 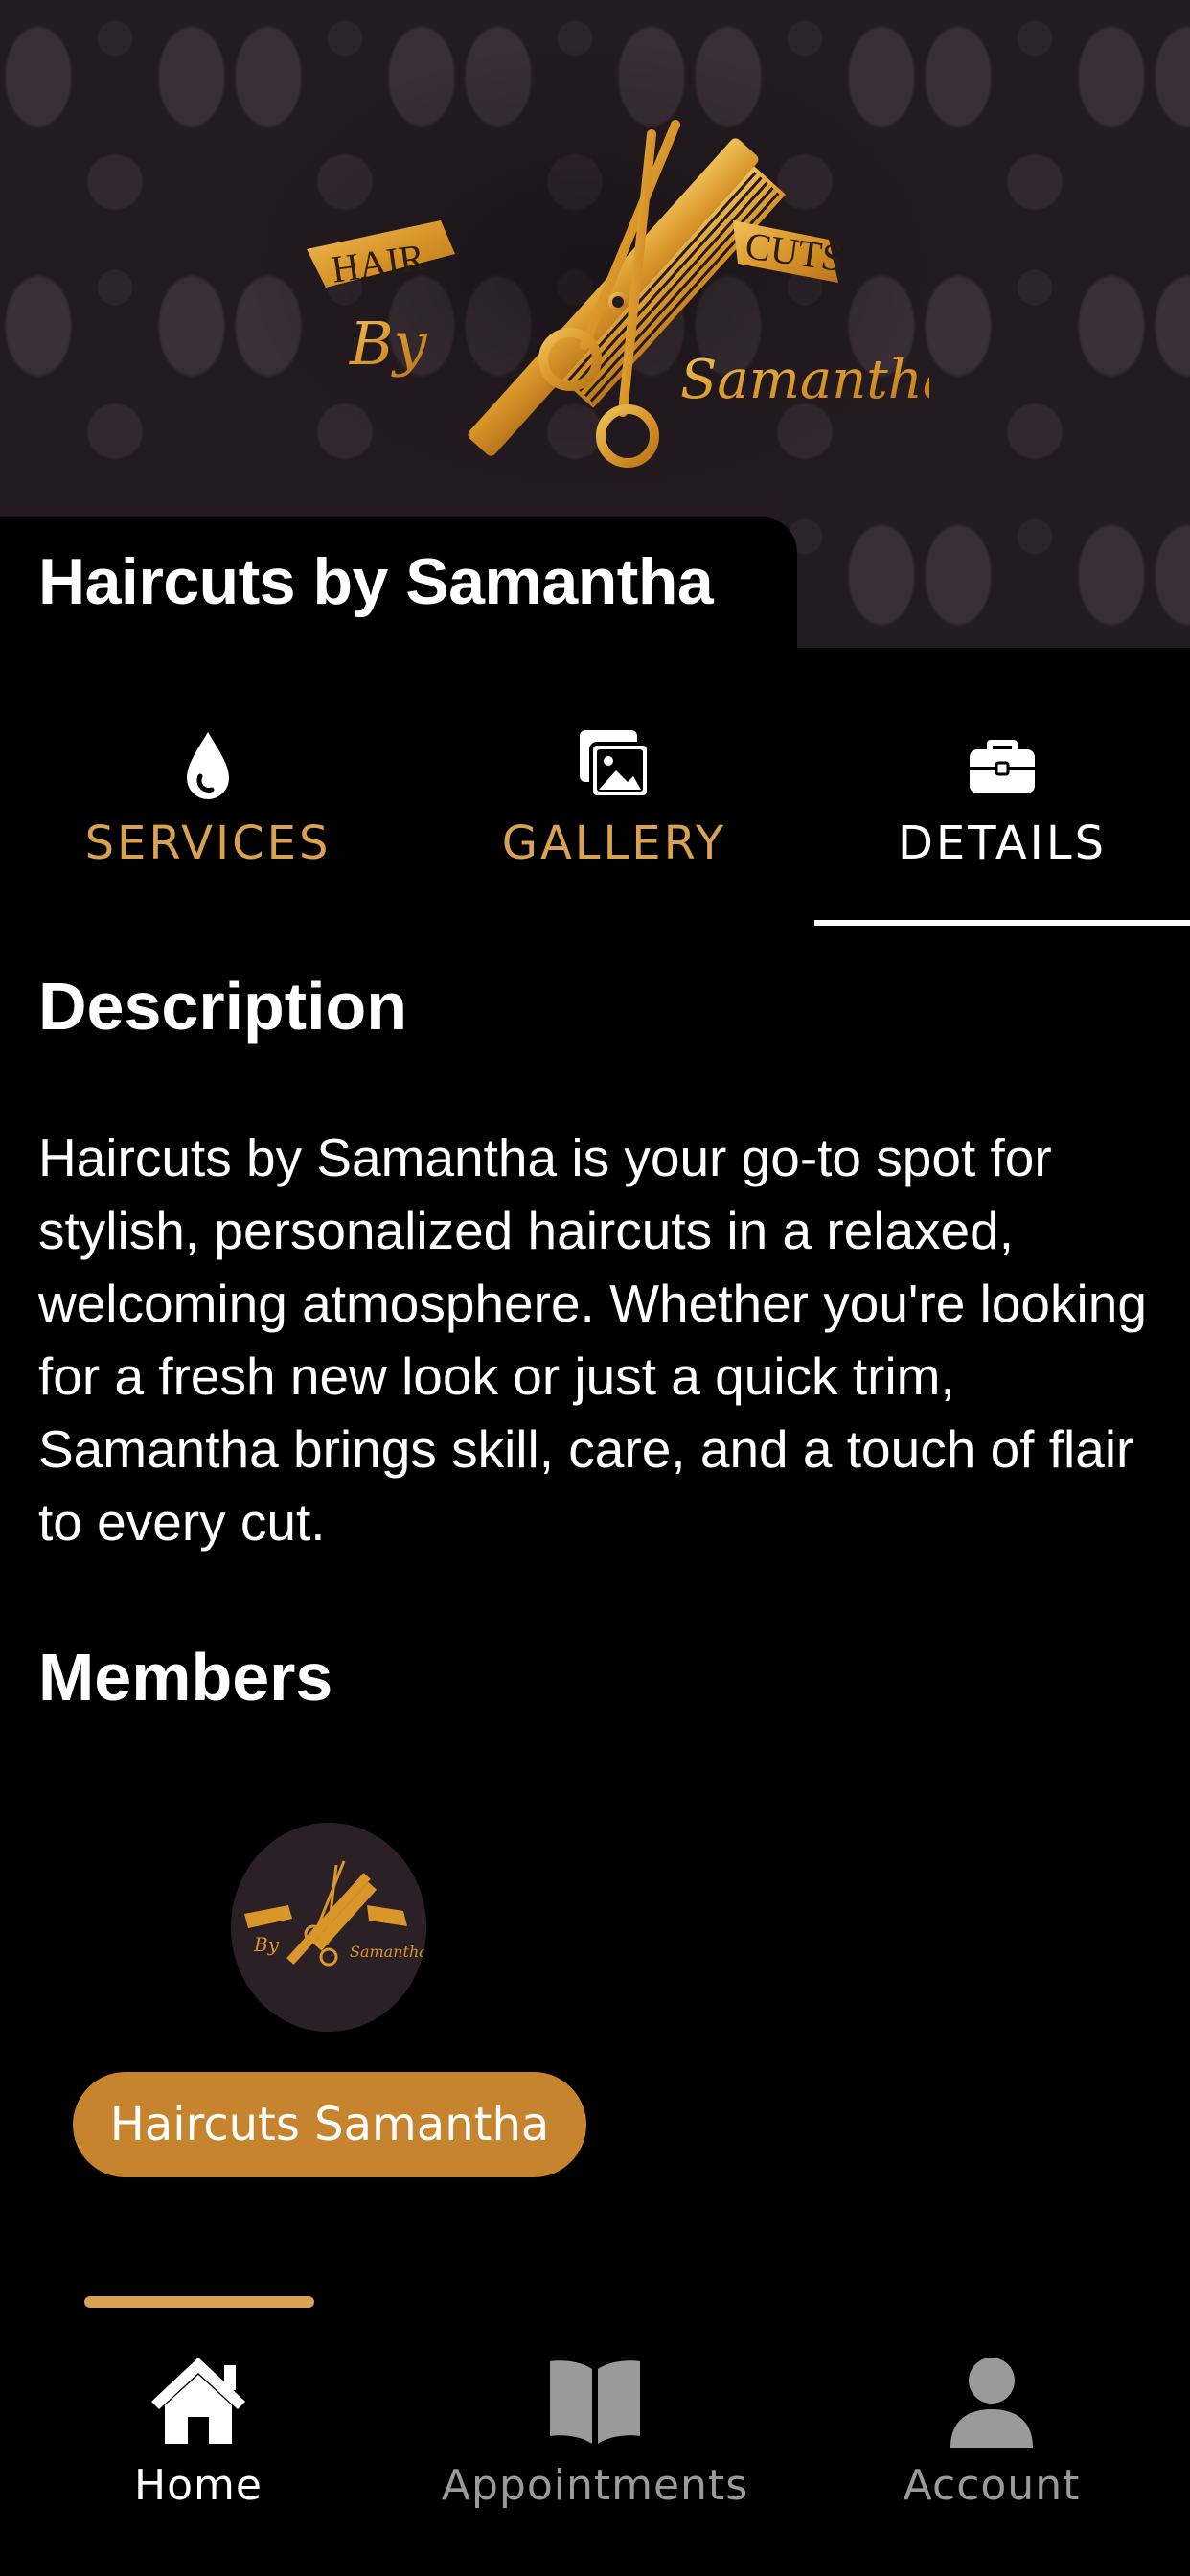 What do you see at coordinates (208, 765) in the screenshot?
I see `drop-icon` at bounding box center [208, 765].